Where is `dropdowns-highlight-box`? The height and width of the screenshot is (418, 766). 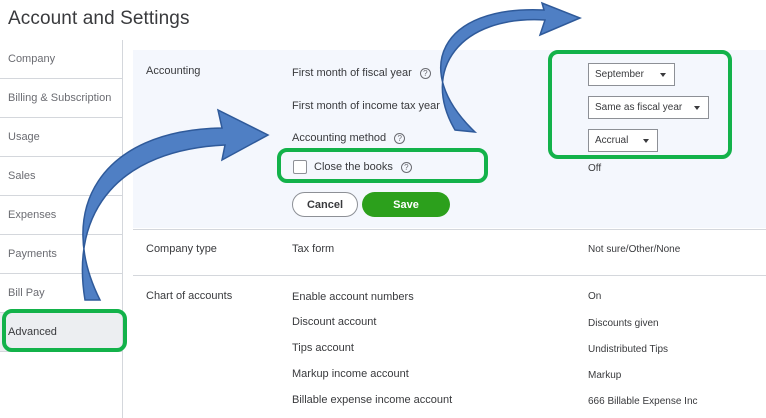
dropdowns-highlight-box is located at coordinates (640, 104).